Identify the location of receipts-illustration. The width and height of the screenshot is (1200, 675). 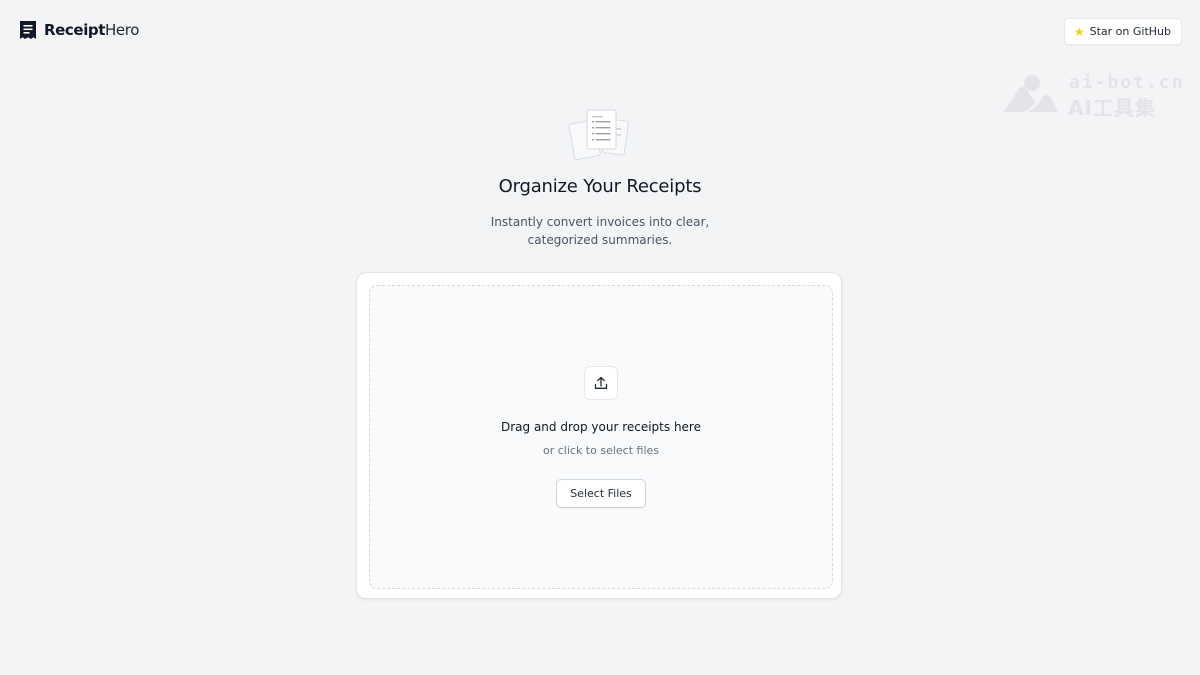
(598, 135).